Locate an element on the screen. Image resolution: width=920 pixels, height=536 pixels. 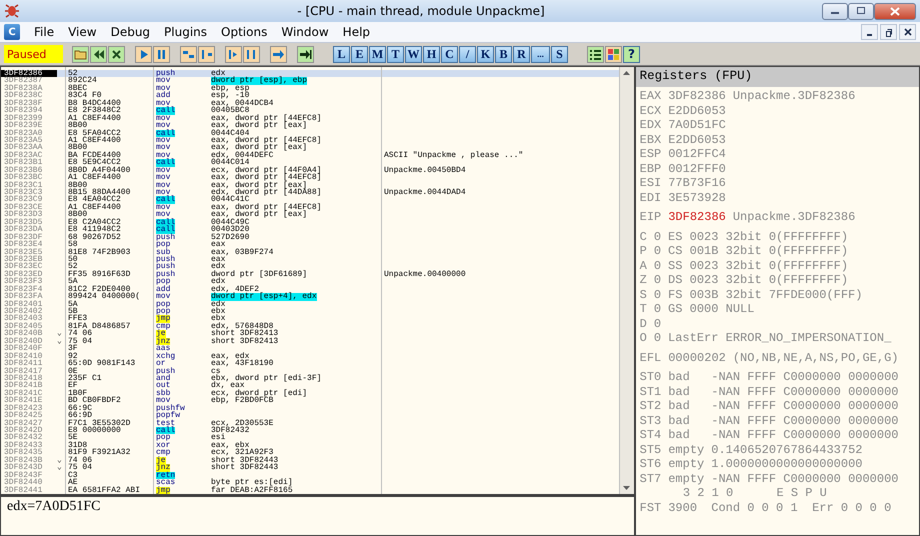
maximize-button is located at coordinates (861, 11).